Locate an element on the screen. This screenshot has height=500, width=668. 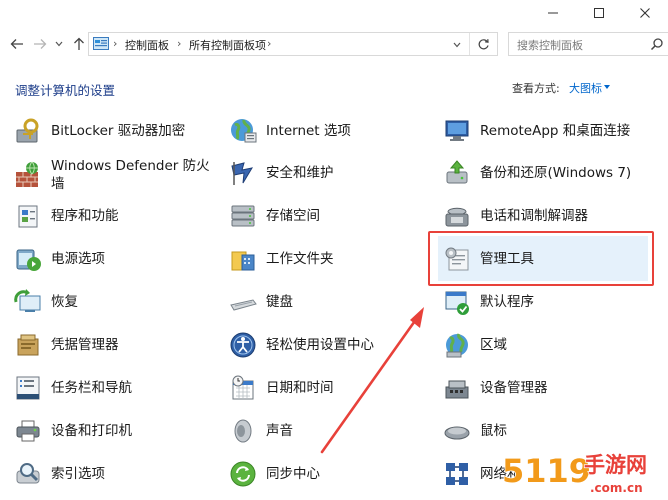
refresh-icon is located at coordinates (483, 43).